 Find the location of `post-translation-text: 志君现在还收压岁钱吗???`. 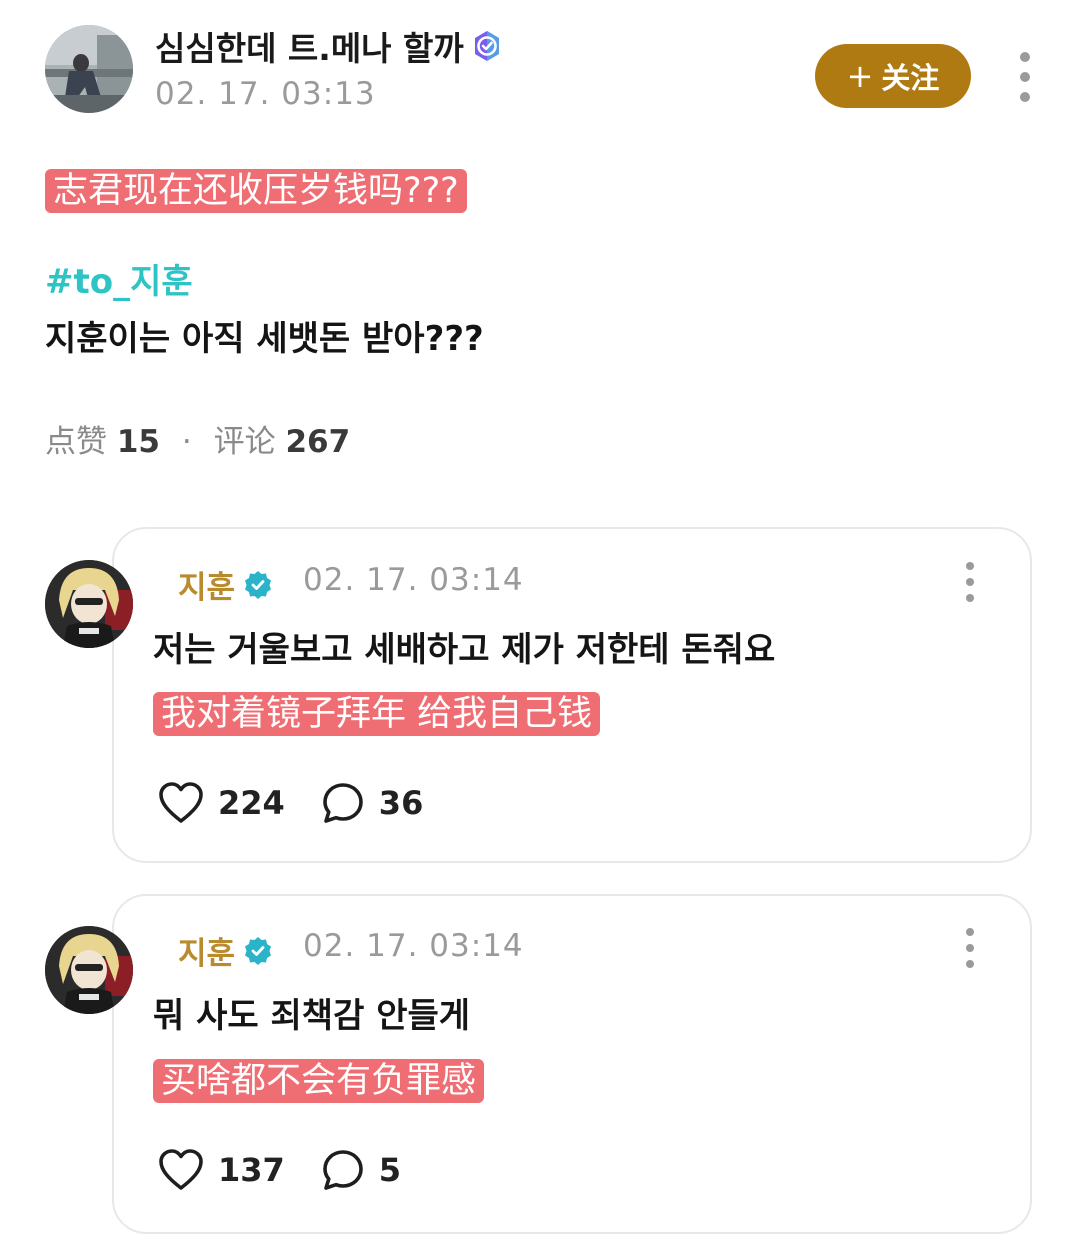

post-translation-text: 志君现在还收压岁钱吗??? is located at coordinates (256, 191).